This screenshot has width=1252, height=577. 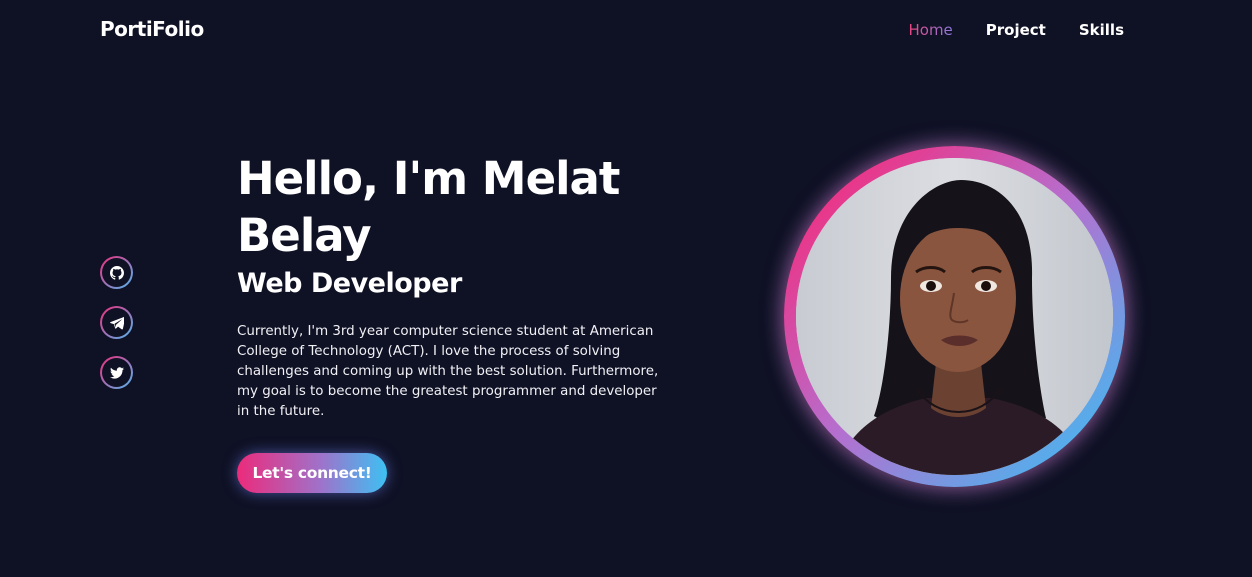 I want to click on twitter-link, so click(x=116, y=372).